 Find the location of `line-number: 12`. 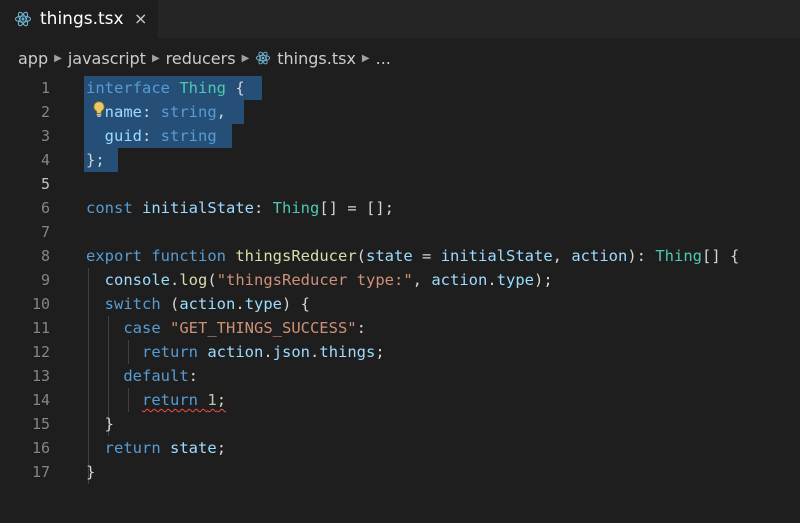

line-number: 12 is located at coordinates (40, 352).